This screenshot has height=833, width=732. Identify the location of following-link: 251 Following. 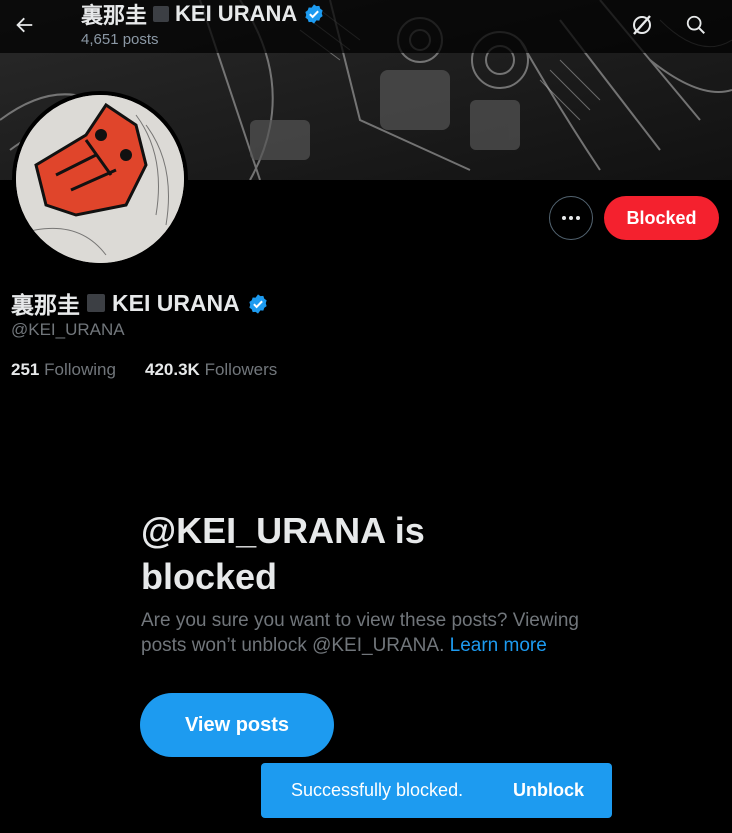
(63, 370).